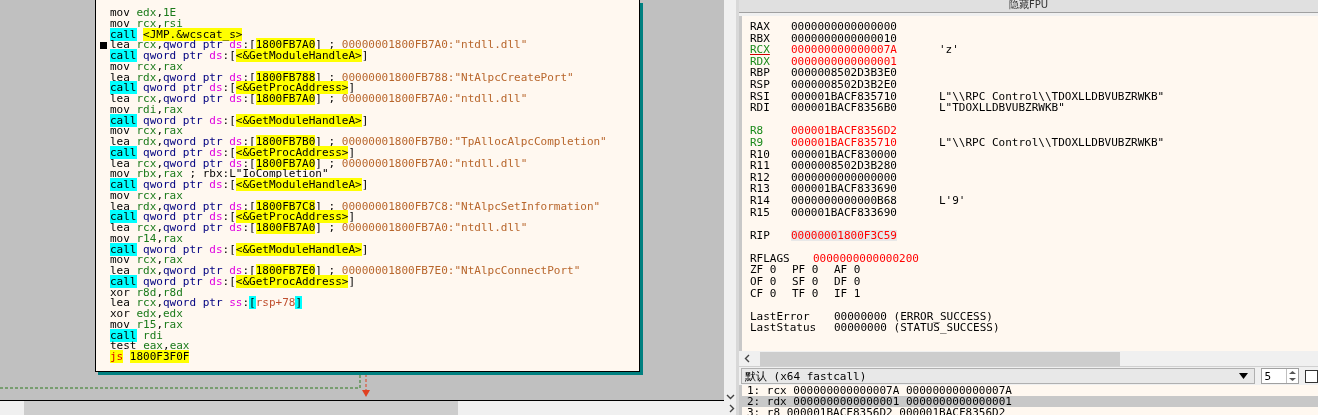  What do you see at coordinates (813, 270) in the screenshot?
I see `flag-value: PF 0` at bounding box center [813, 270].